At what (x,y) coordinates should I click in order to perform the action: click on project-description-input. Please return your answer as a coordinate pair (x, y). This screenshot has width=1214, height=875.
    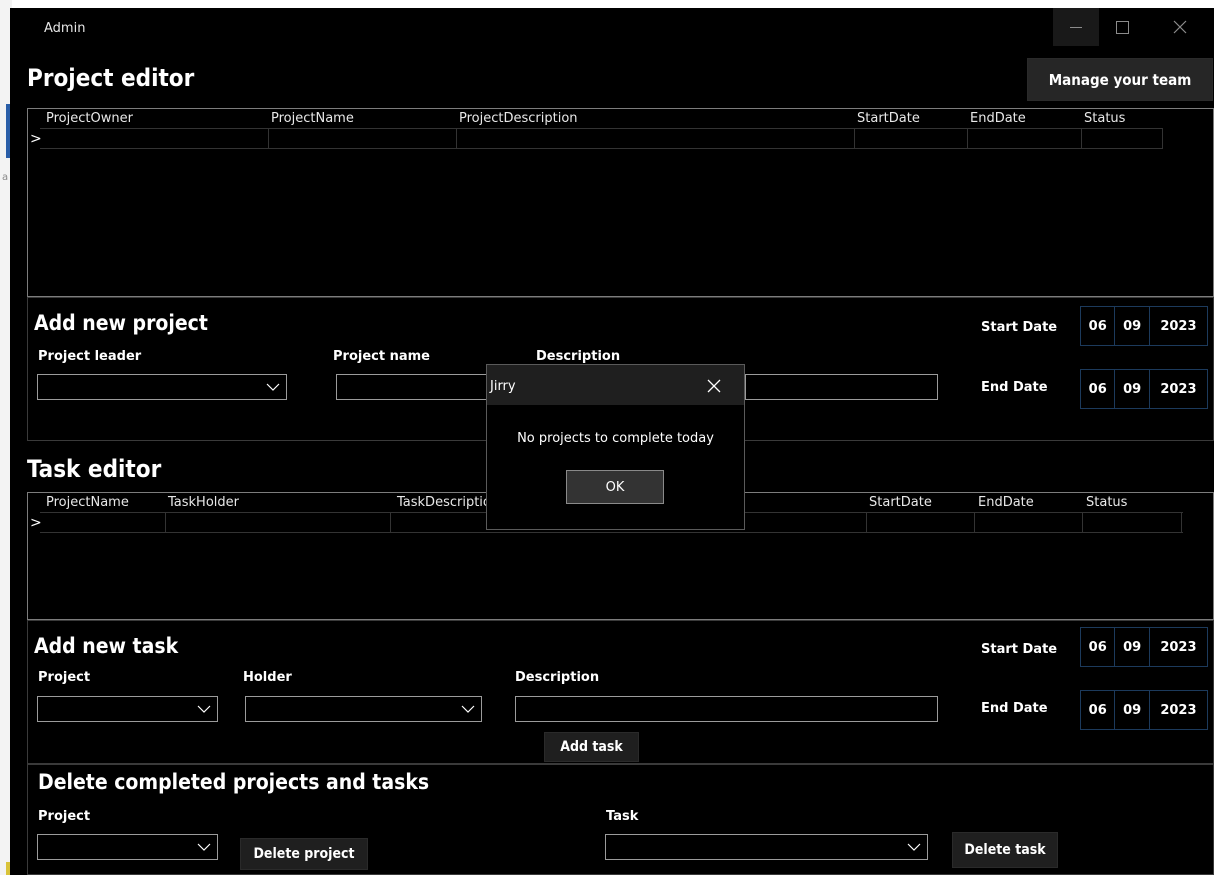
    Looking at the image, I should click on (841, 387).